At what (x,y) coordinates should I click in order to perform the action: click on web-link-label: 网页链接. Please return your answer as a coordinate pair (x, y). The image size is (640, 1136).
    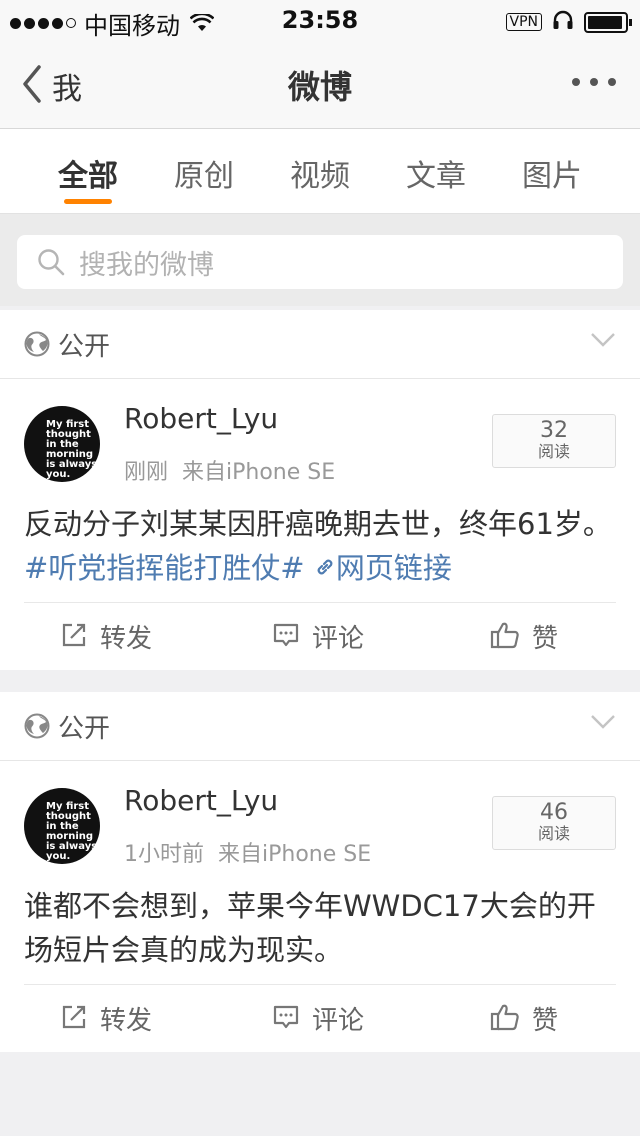
    Looking at the image, I should click on (393, 568).